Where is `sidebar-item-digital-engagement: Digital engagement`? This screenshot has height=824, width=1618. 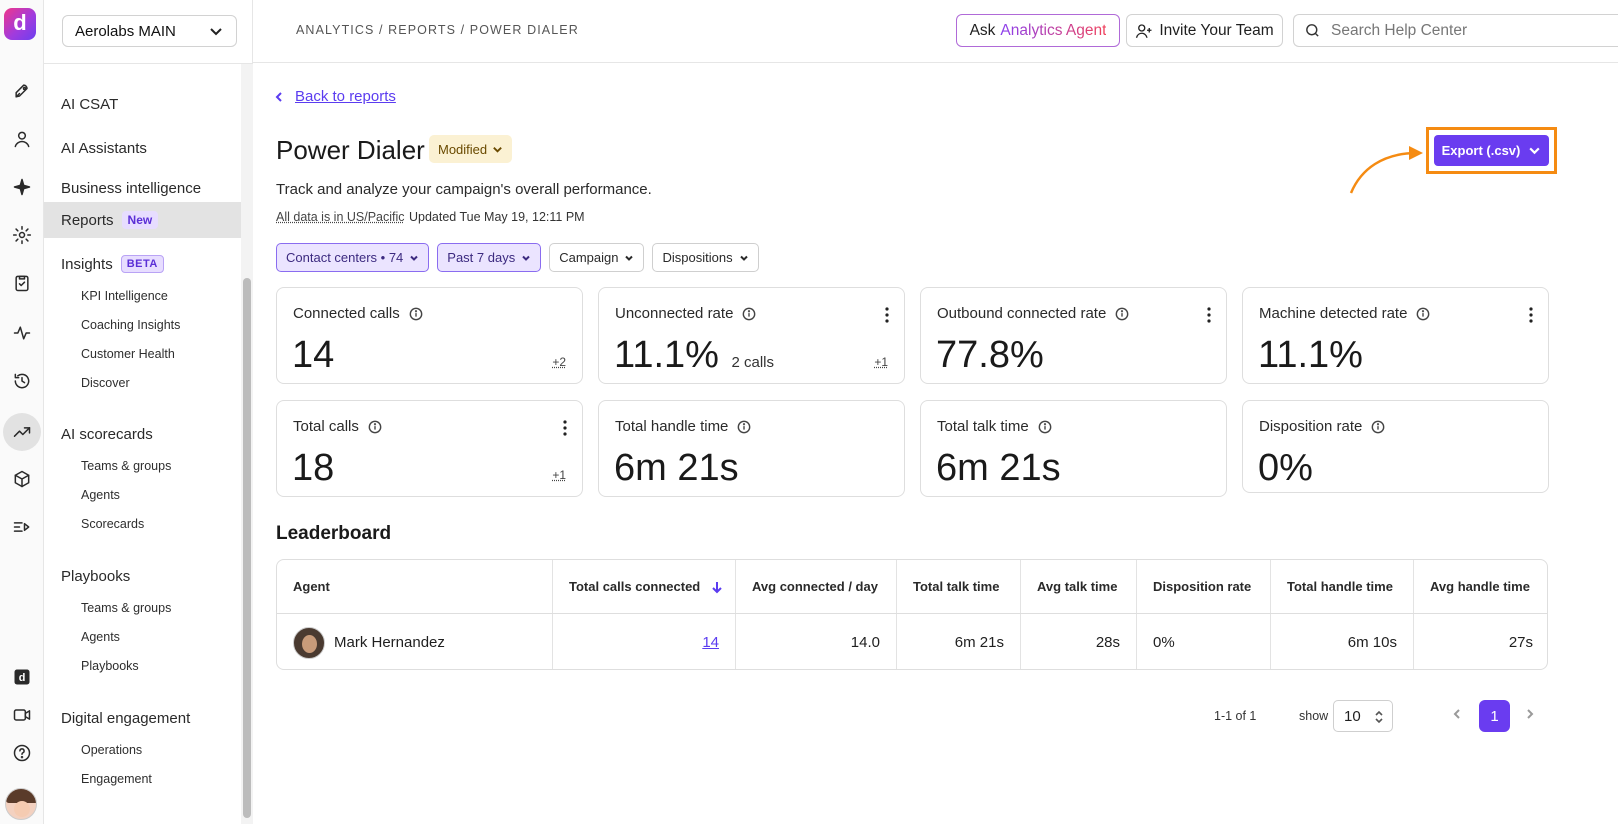 sidebar-item-digital-engagement: Digital engagement is located at coordinates (144, 718).